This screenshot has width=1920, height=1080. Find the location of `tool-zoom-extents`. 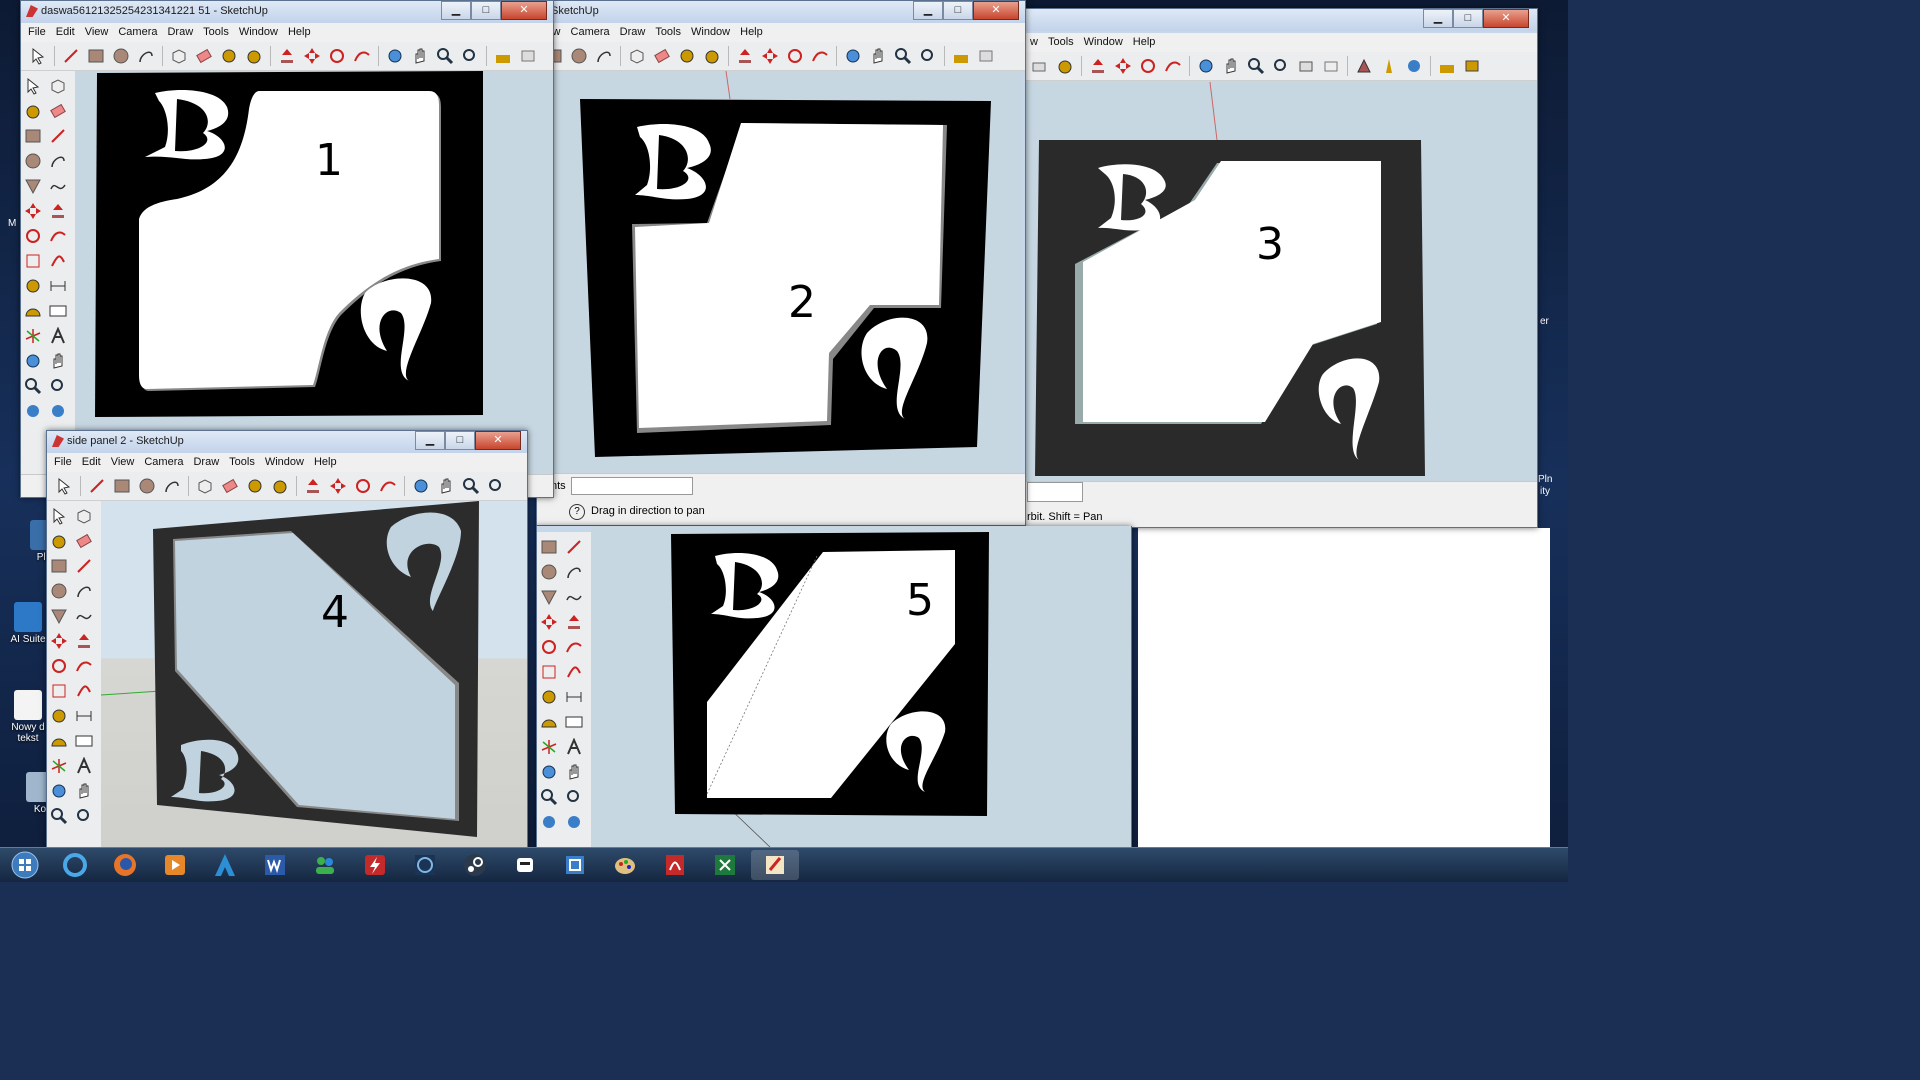

tool-zoom-extents is located at coordinates (574, 797).